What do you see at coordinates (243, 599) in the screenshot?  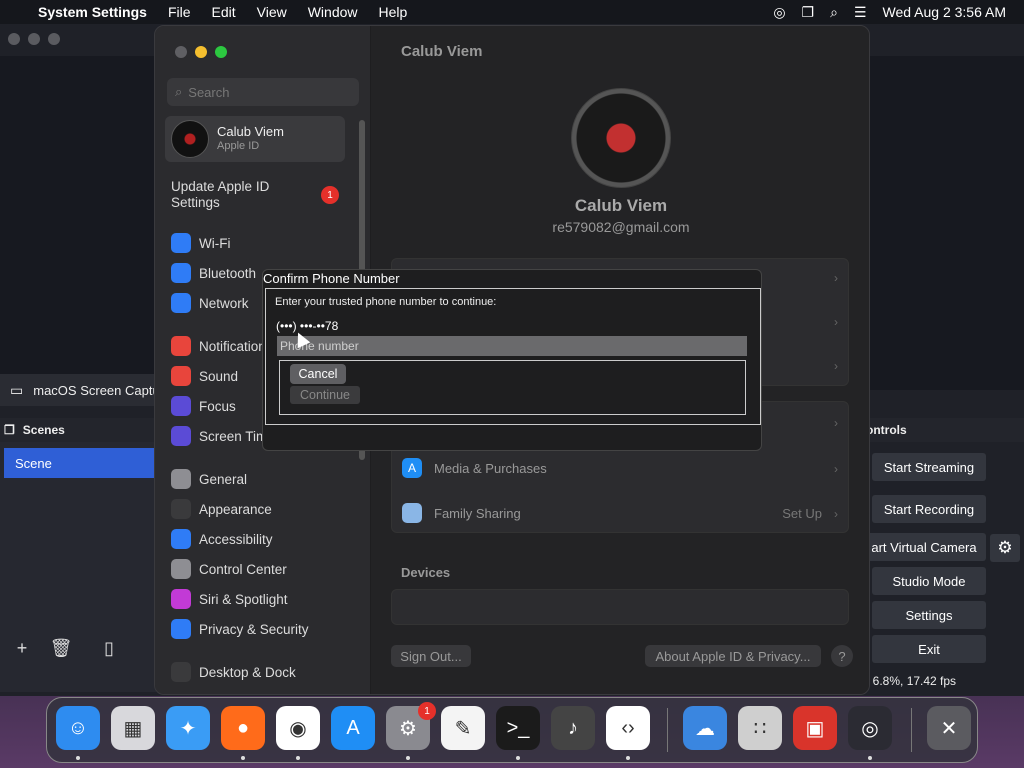 I see `sidebar-item-label: Siri & Spotlight` at bounding box center [243, 599].